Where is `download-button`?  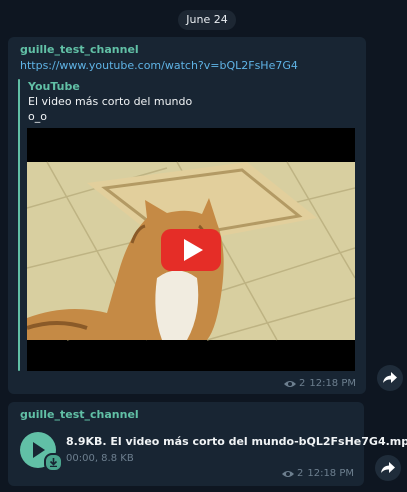
download-button is located at coordinates (53, 462).